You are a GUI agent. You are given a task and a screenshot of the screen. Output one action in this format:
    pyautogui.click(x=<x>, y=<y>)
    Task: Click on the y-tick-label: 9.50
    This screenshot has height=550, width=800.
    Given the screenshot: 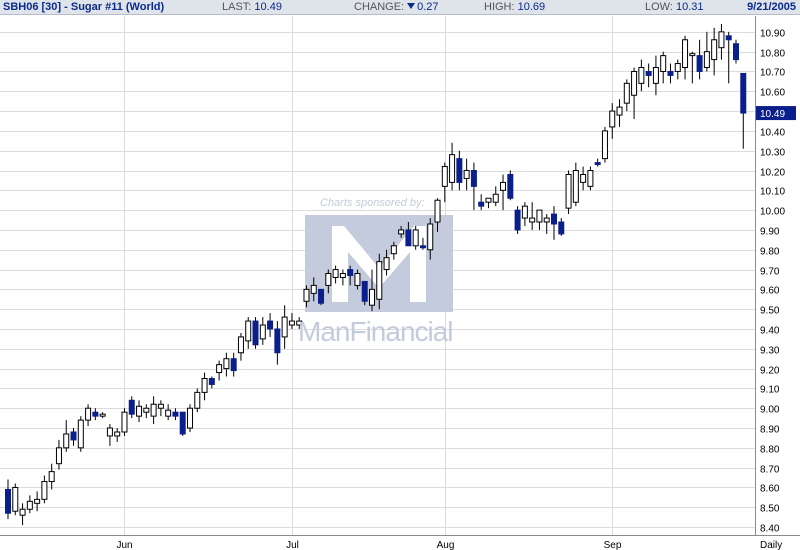 What is the action you would take?
    pyautogui.click(x=770, y=311)
    